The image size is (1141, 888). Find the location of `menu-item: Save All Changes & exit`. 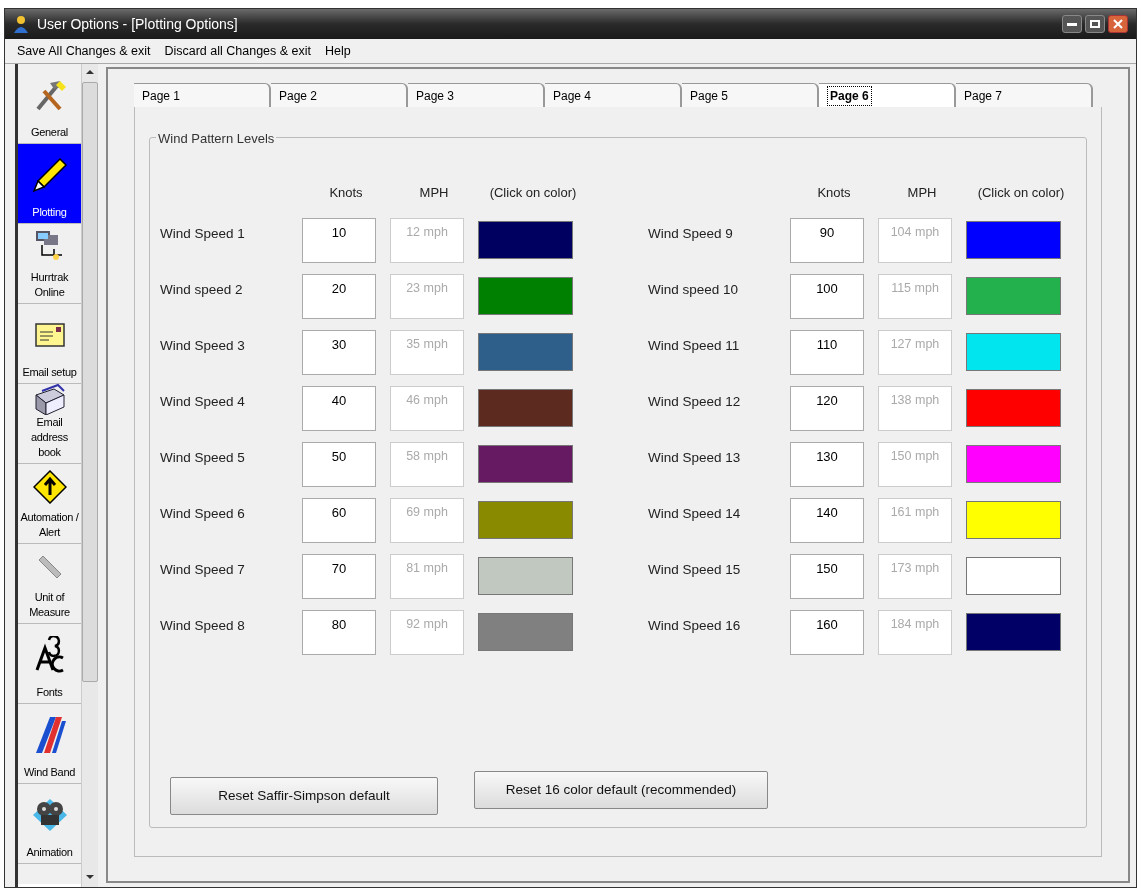

menu-item: Save All Changes & exit is located at coordinates (84, 51).